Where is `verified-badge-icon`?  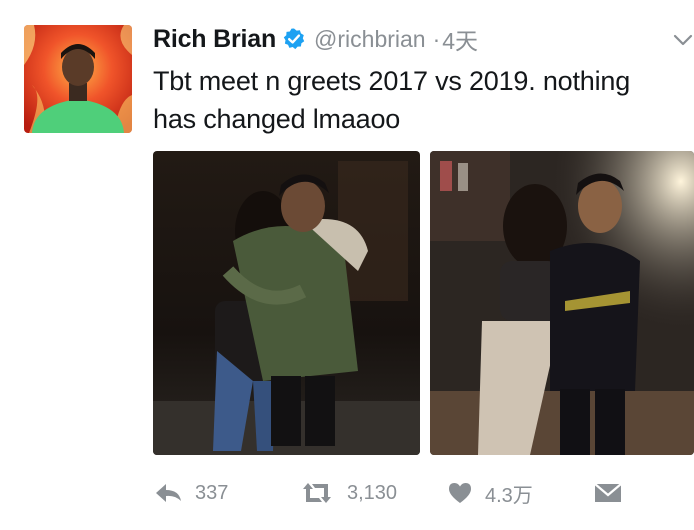
verified-badge-icon is located at coordinates (294, 39).